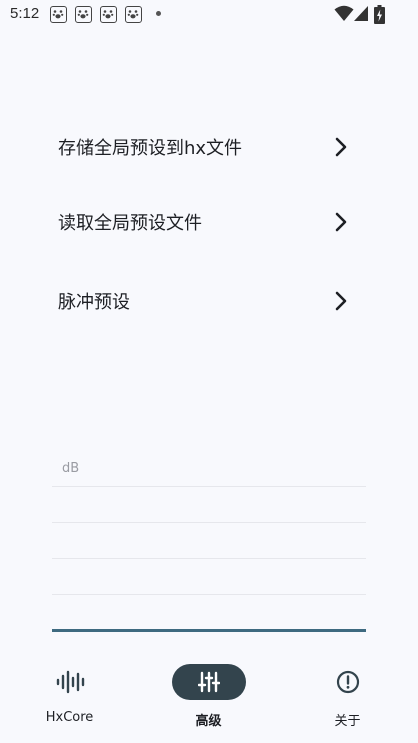  Describe the element at coordinates (25, 13) in the screenshot. I see `status-time: 5:12` at that location.